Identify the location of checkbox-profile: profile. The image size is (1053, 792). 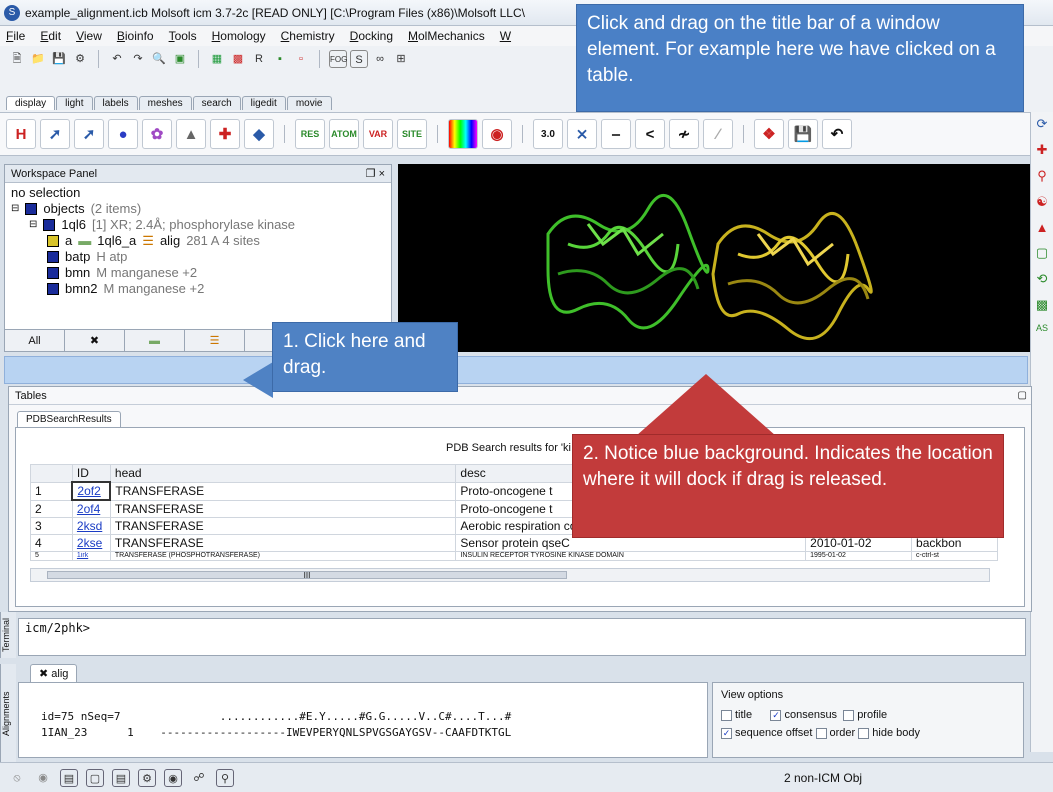
(865, 715).